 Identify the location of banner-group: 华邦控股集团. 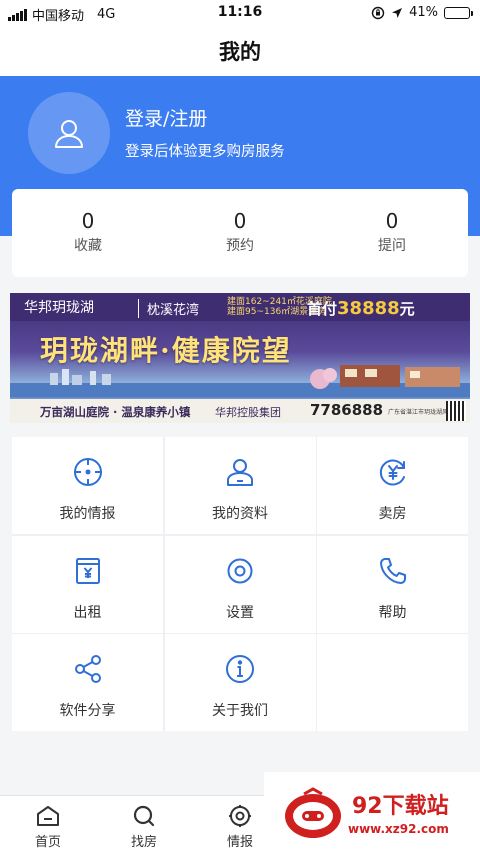
(248, 412).